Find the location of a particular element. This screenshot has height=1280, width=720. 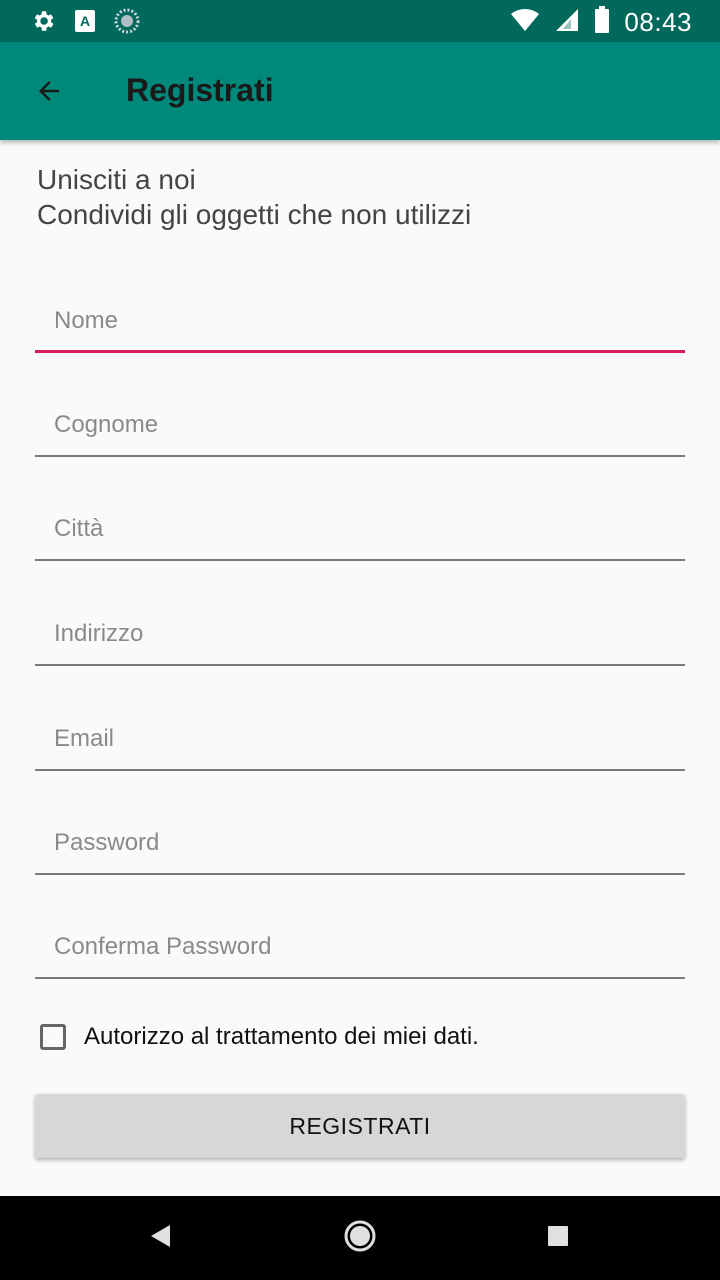

wifi-icon is located at coordinates (525, 22).